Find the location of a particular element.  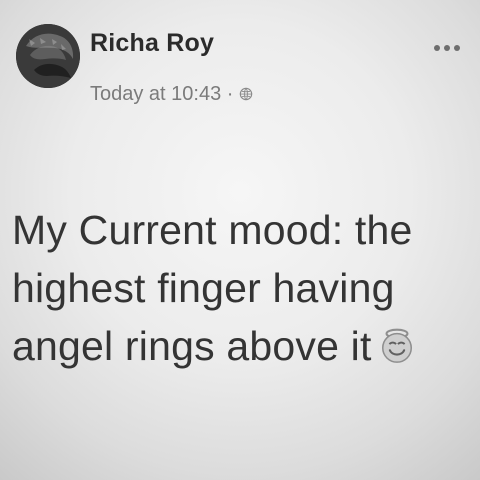

avatar is located at coordinates (48, 56).